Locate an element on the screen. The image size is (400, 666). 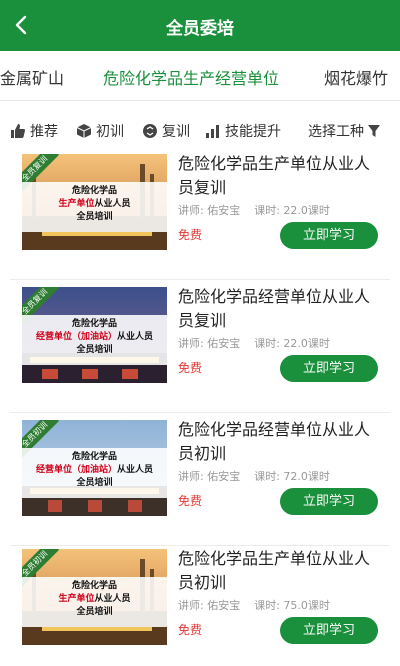
thumbs-up-icon is located at coordinates (18, 131).